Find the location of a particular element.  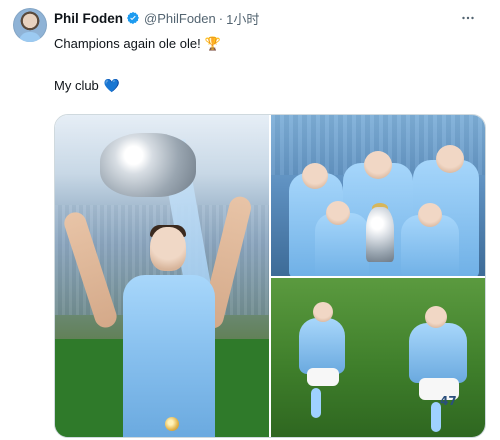

photo-bottom-right-player-left is located at coordinates (322, 346).